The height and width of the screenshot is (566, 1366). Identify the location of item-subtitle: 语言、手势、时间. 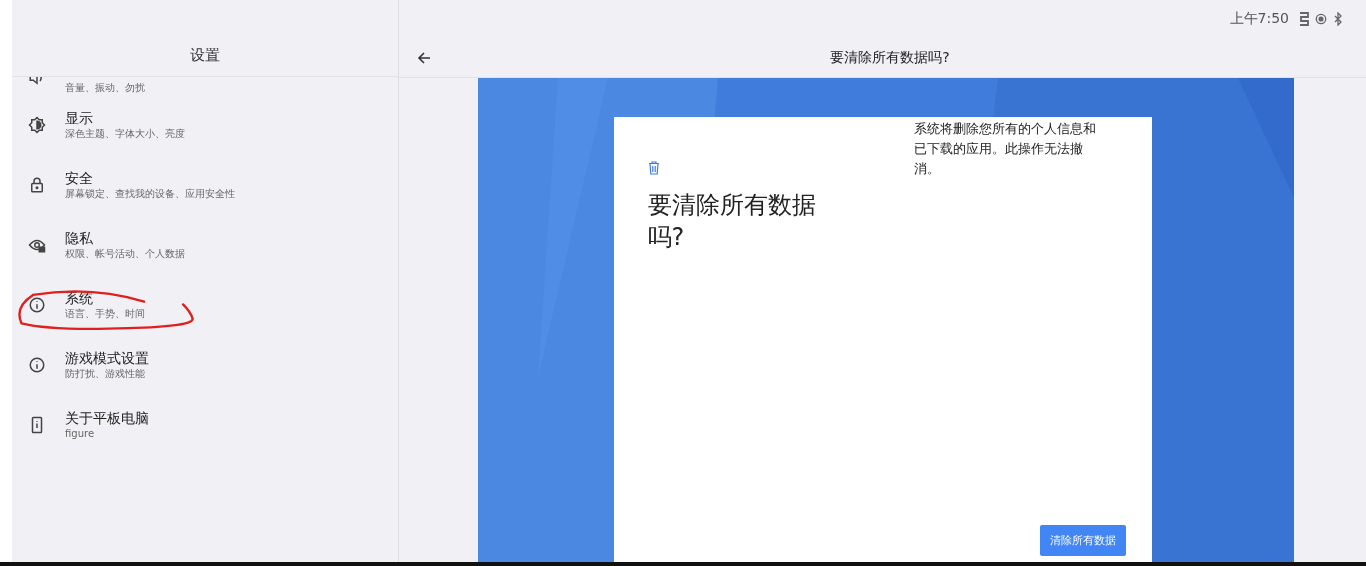
(105, 314).